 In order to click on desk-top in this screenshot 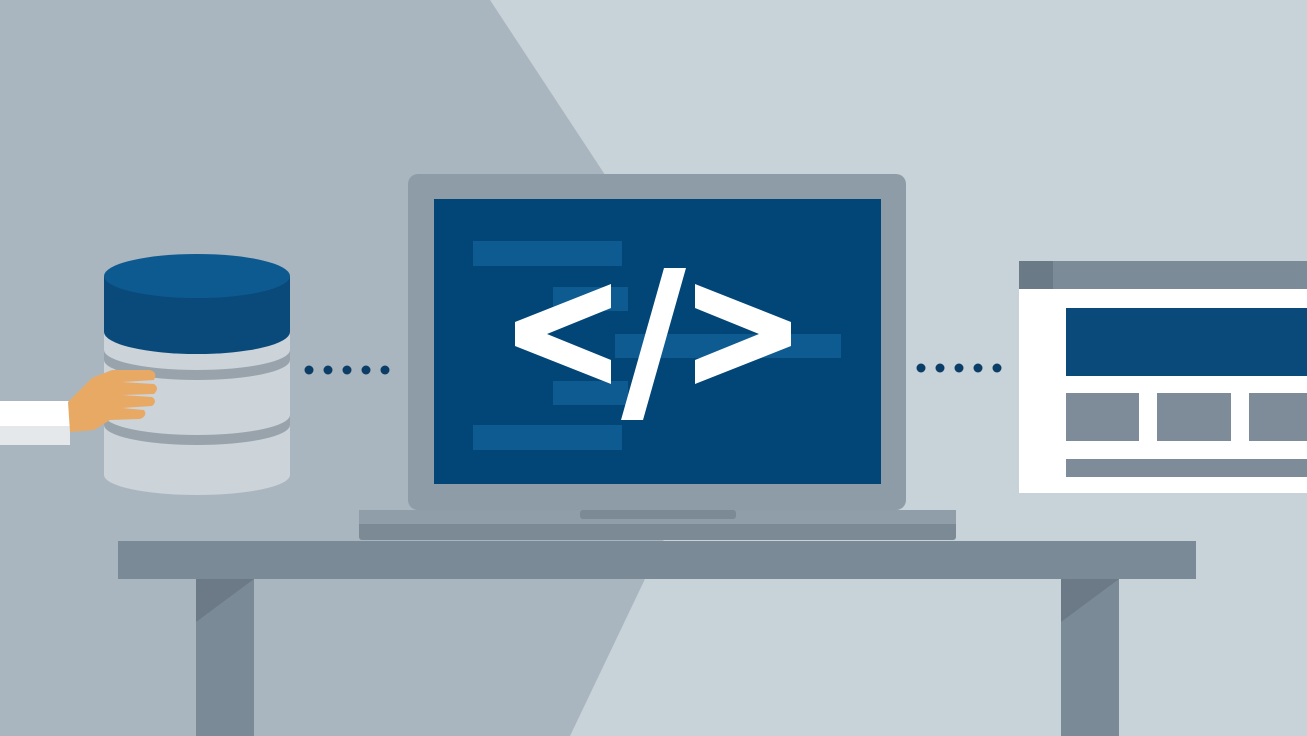, I will do `click(657, 560)`.